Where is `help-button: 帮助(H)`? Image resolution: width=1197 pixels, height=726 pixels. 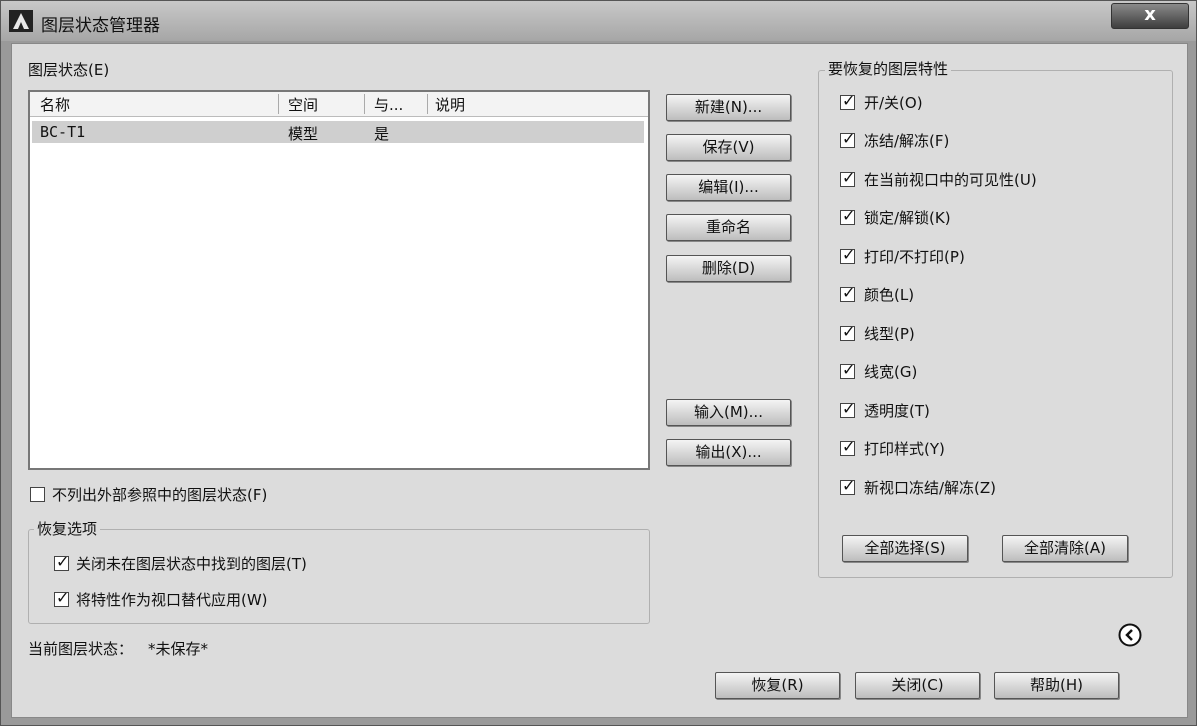
help-button: 帮助(H) is located at coordinates (1056, 685).